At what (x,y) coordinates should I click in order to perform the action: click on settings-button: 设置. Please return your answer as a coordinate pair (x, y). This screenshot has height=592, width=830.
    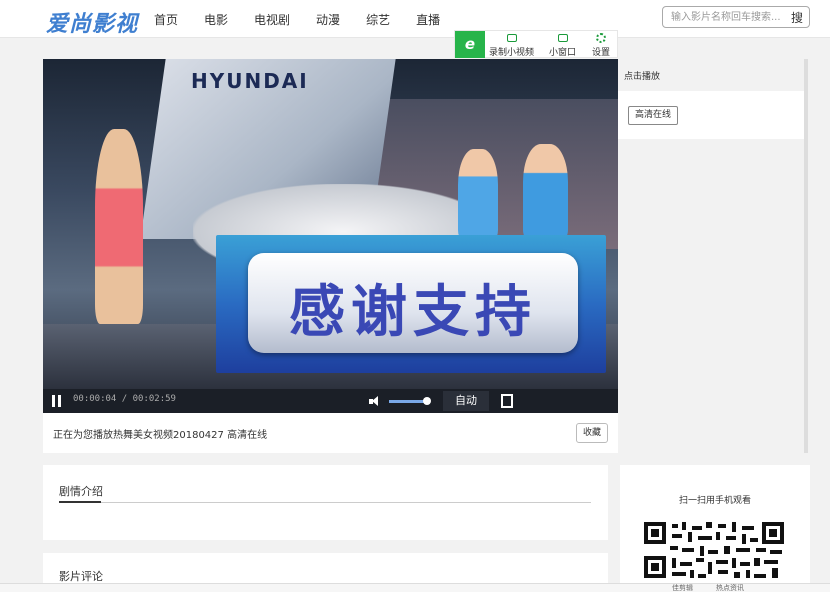
    Looking at the image, I should click on (601, 45).